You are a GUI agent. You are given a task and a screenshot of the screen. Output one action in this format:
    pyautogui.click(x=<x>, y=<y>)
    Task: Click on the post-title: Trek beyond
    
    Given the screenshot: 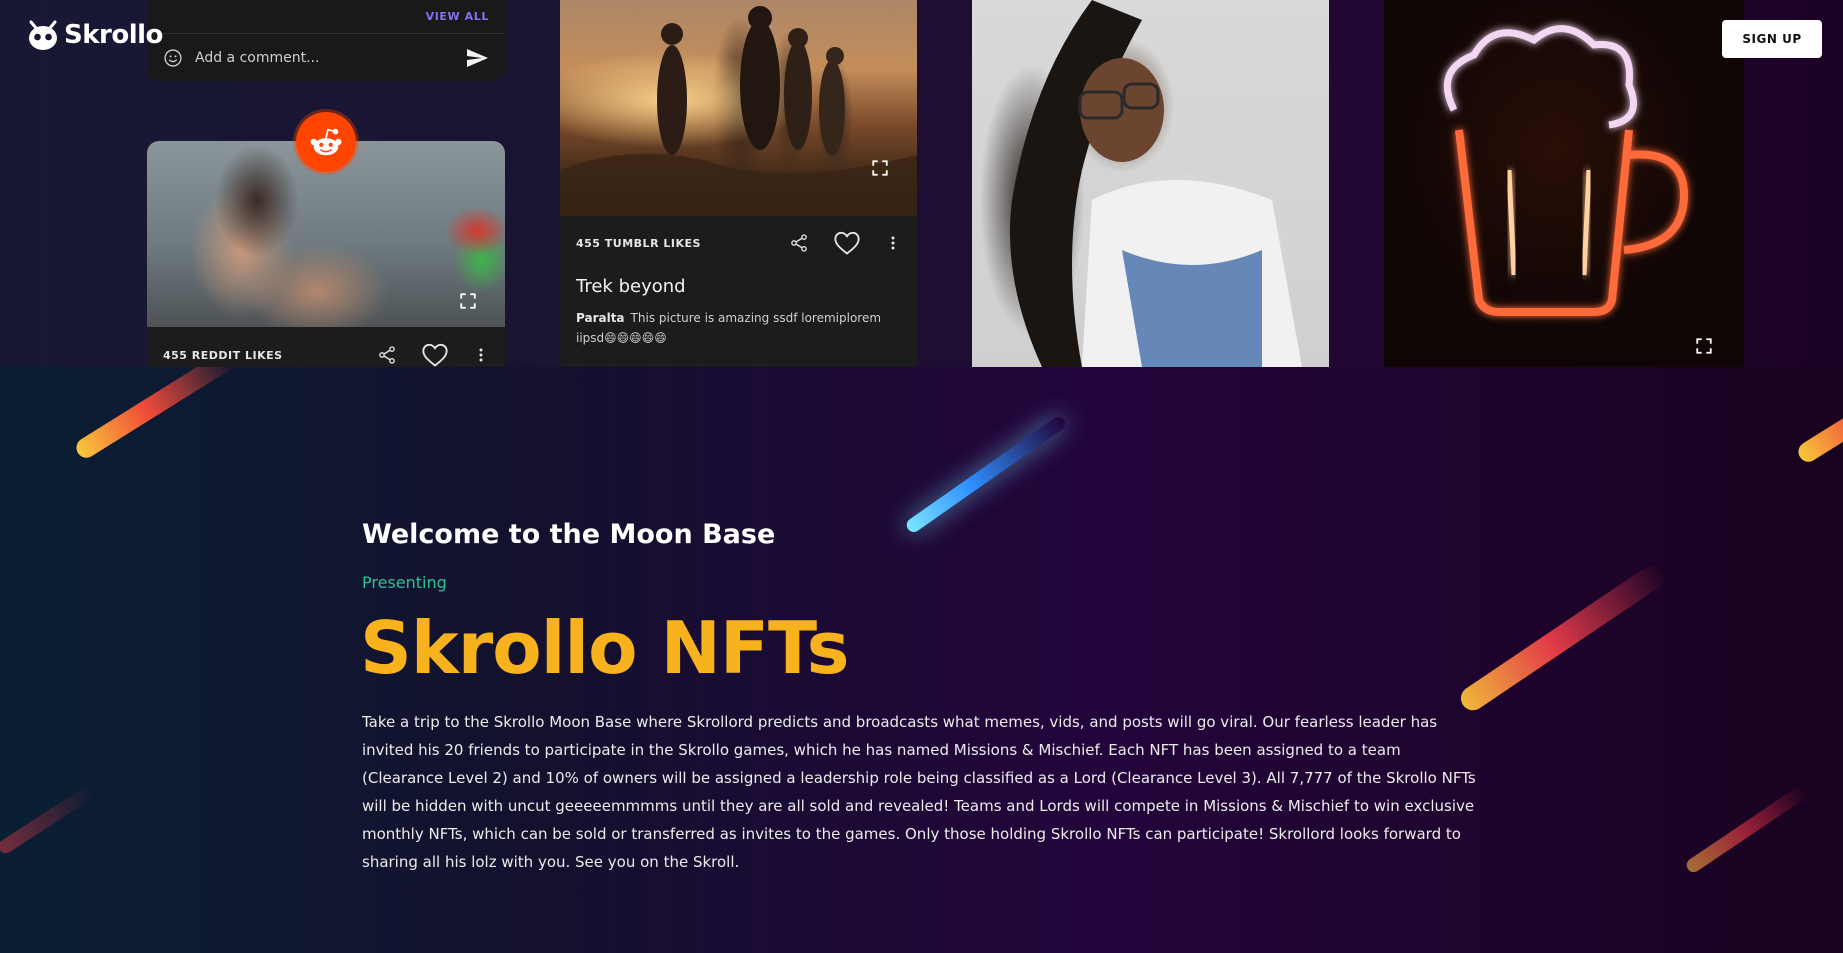 What is the action you would take?
    pyautogui.click(x=631, y=286)
    